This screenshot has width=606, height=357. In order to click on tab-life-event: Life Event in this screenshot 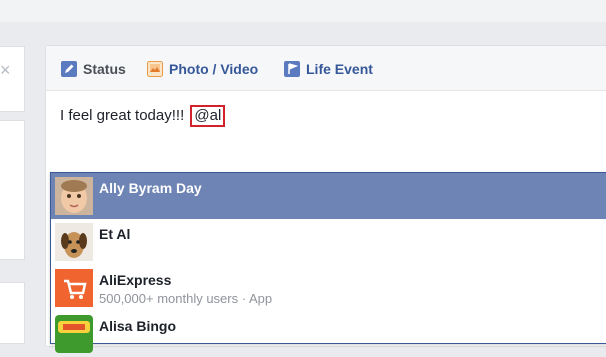, I will do `click(328, 69)`.